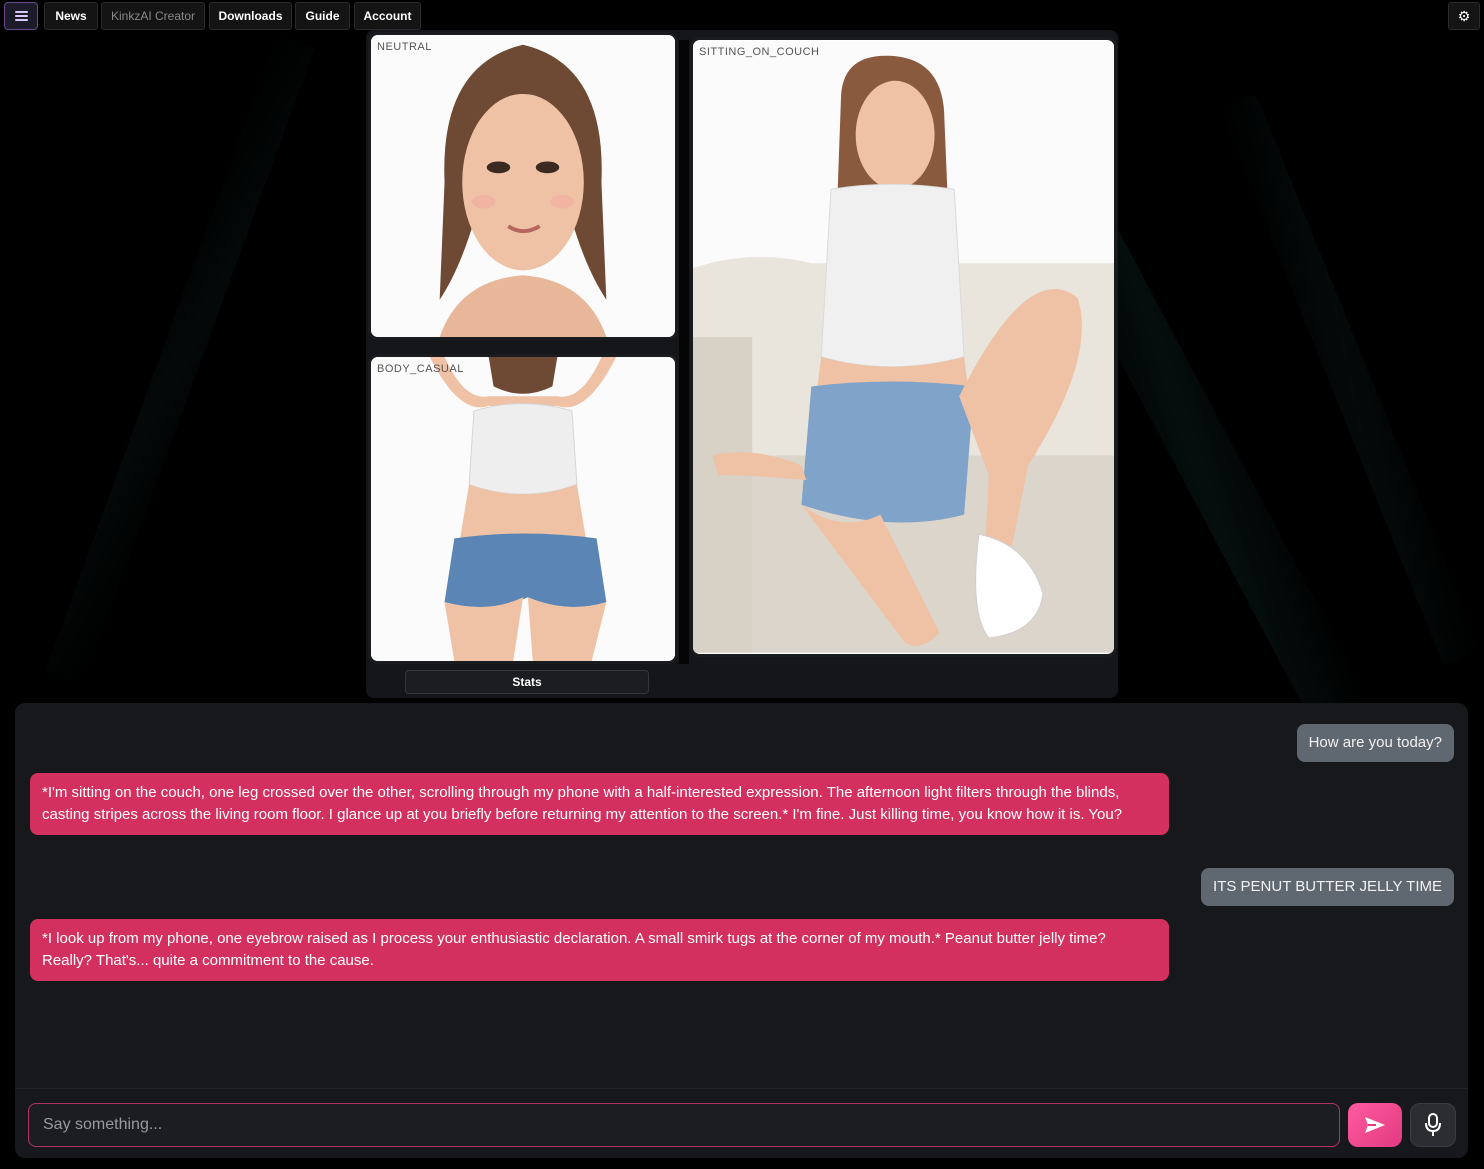 The image size is (1484, 1169). Describe the element at coordinates (322, 16) in the screenshot. I see `tab-guide: Guide` at that location.